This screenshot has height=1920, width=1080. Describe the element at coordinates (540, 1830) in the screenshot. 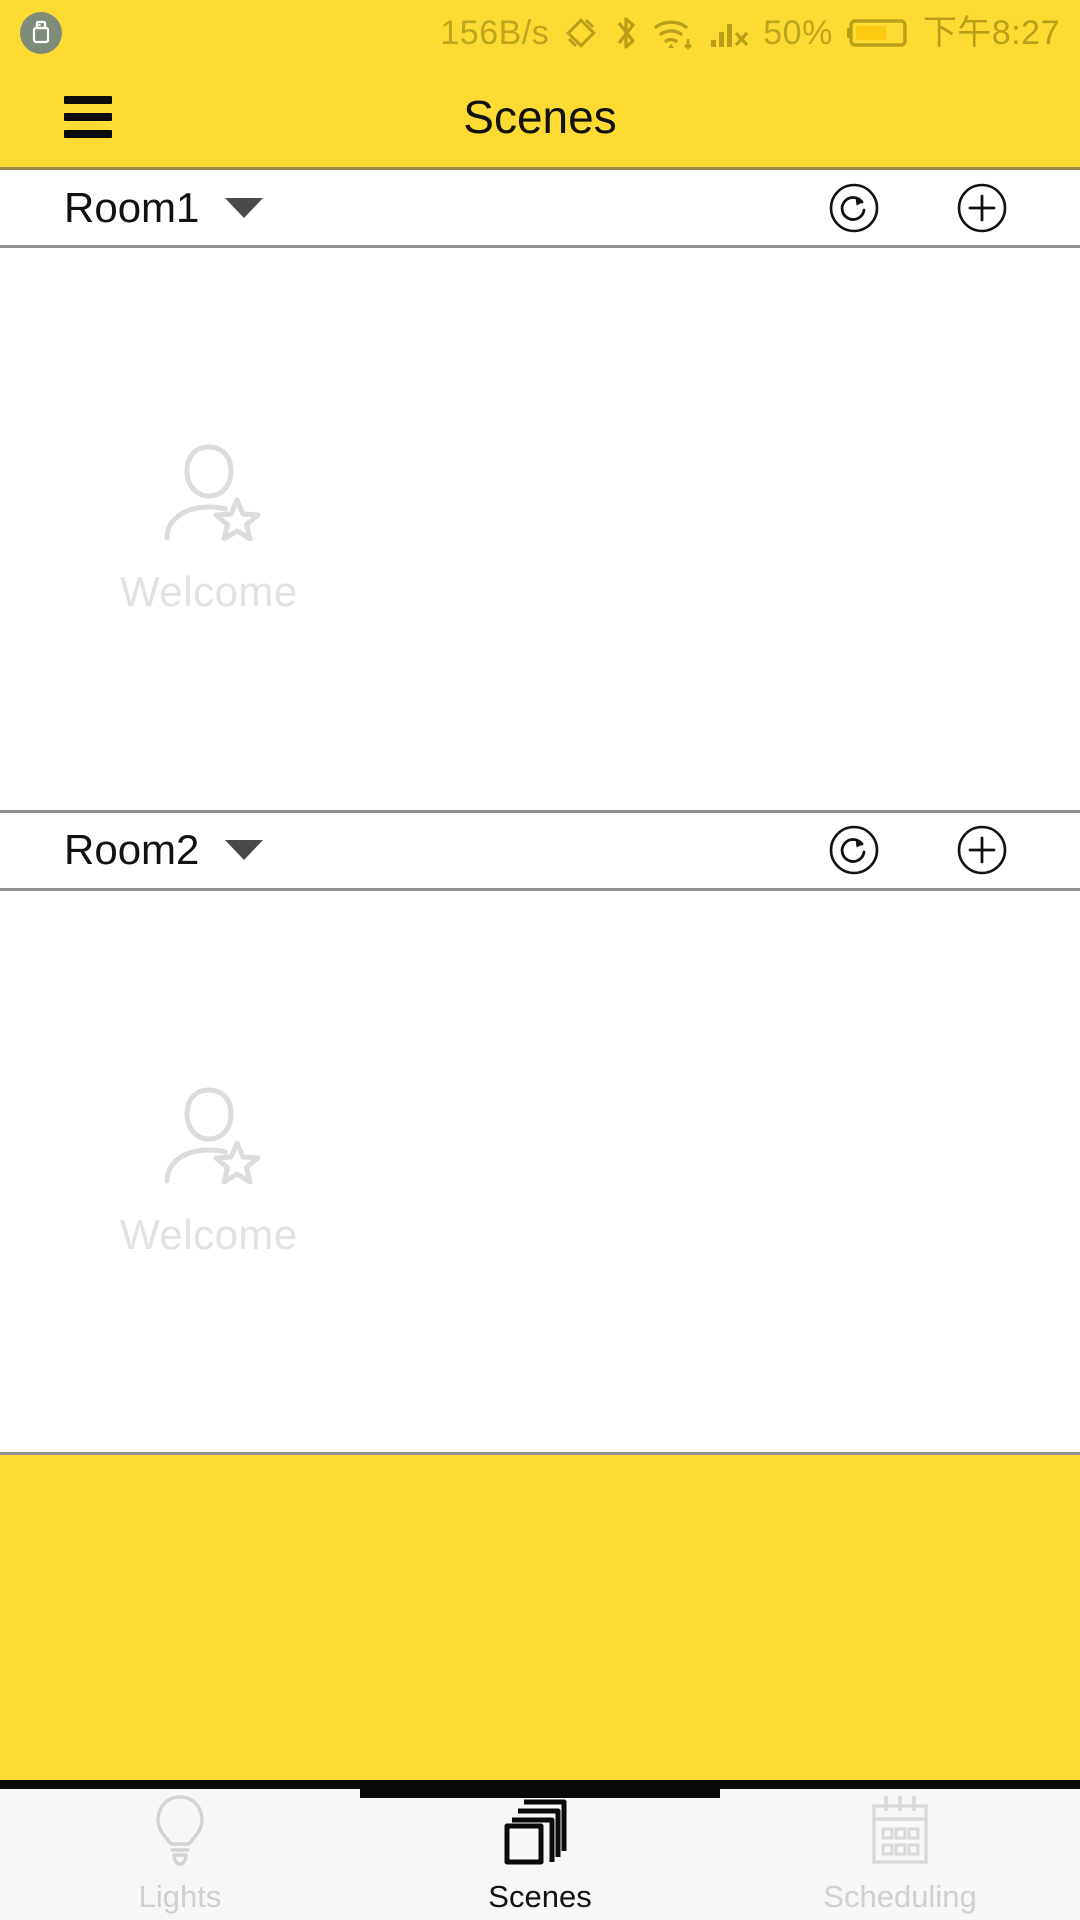

I see `stacked-cards-icon` at that location.